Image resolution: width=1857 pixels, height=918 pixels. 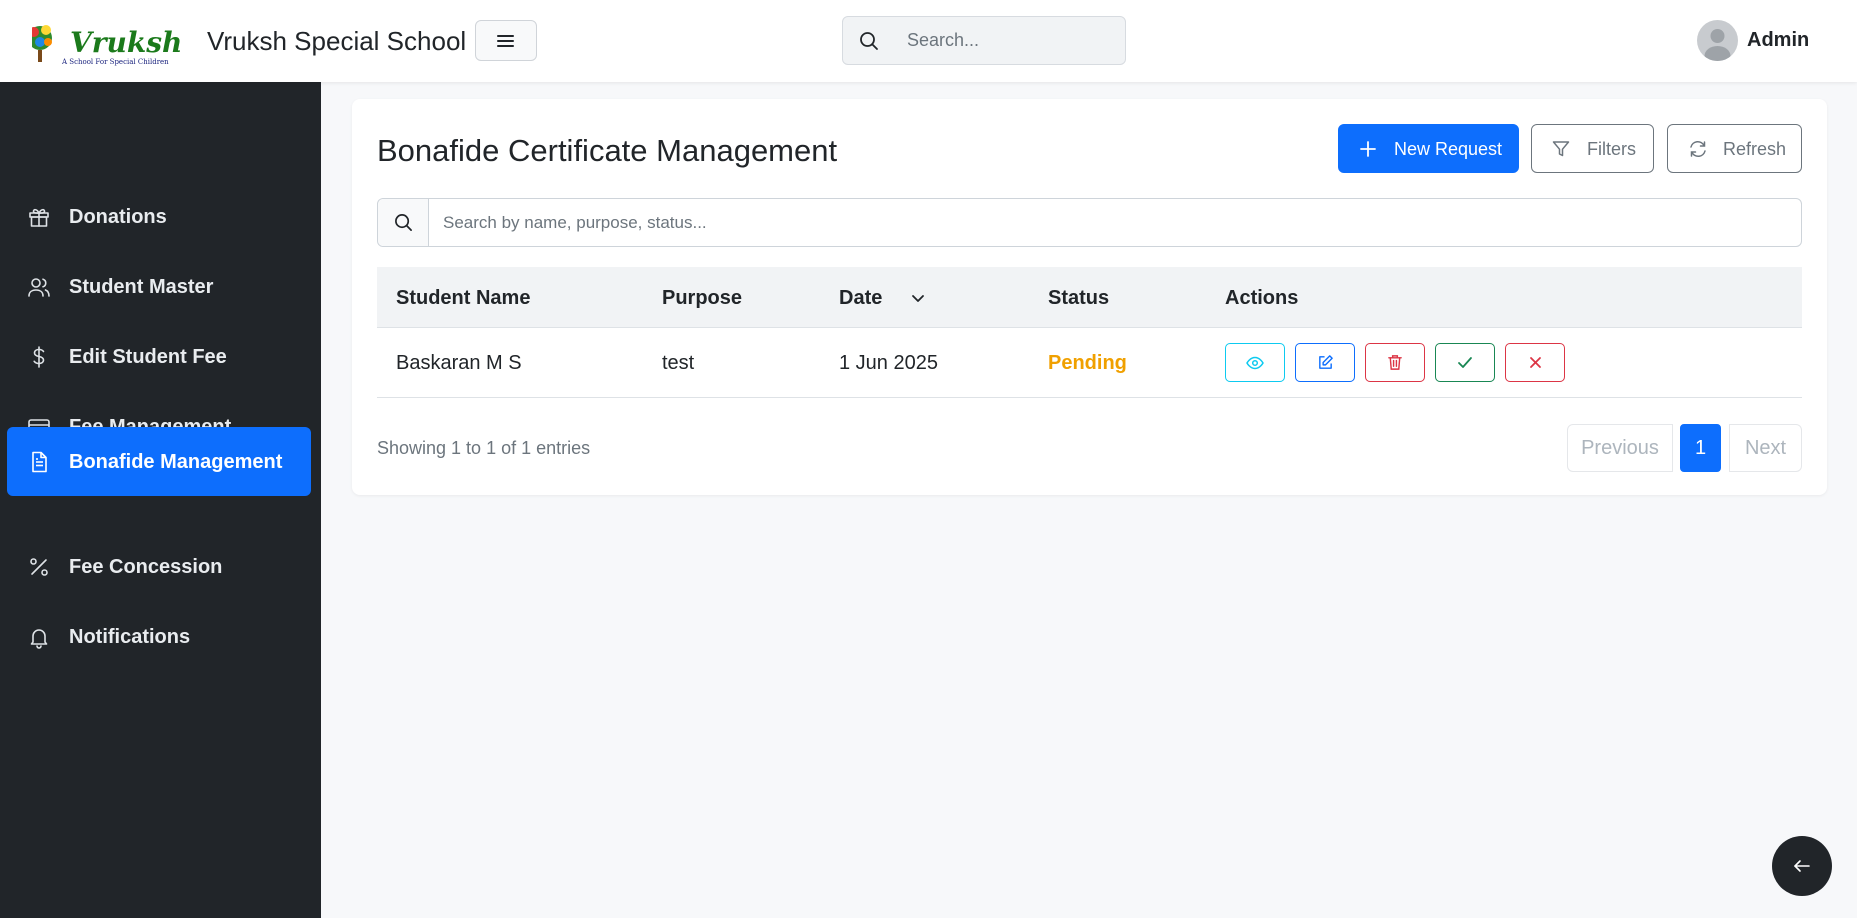 I want to click on global-search-input, so click(x=1012, y=40).